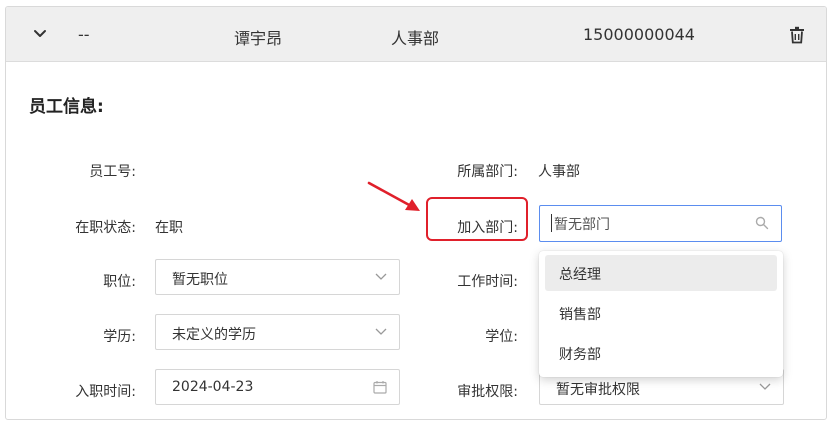 The image size is (832, 426). Describe the element at coordinates (66, 107) in the screenshot. I see `section-title: 员工信息:` at that location.